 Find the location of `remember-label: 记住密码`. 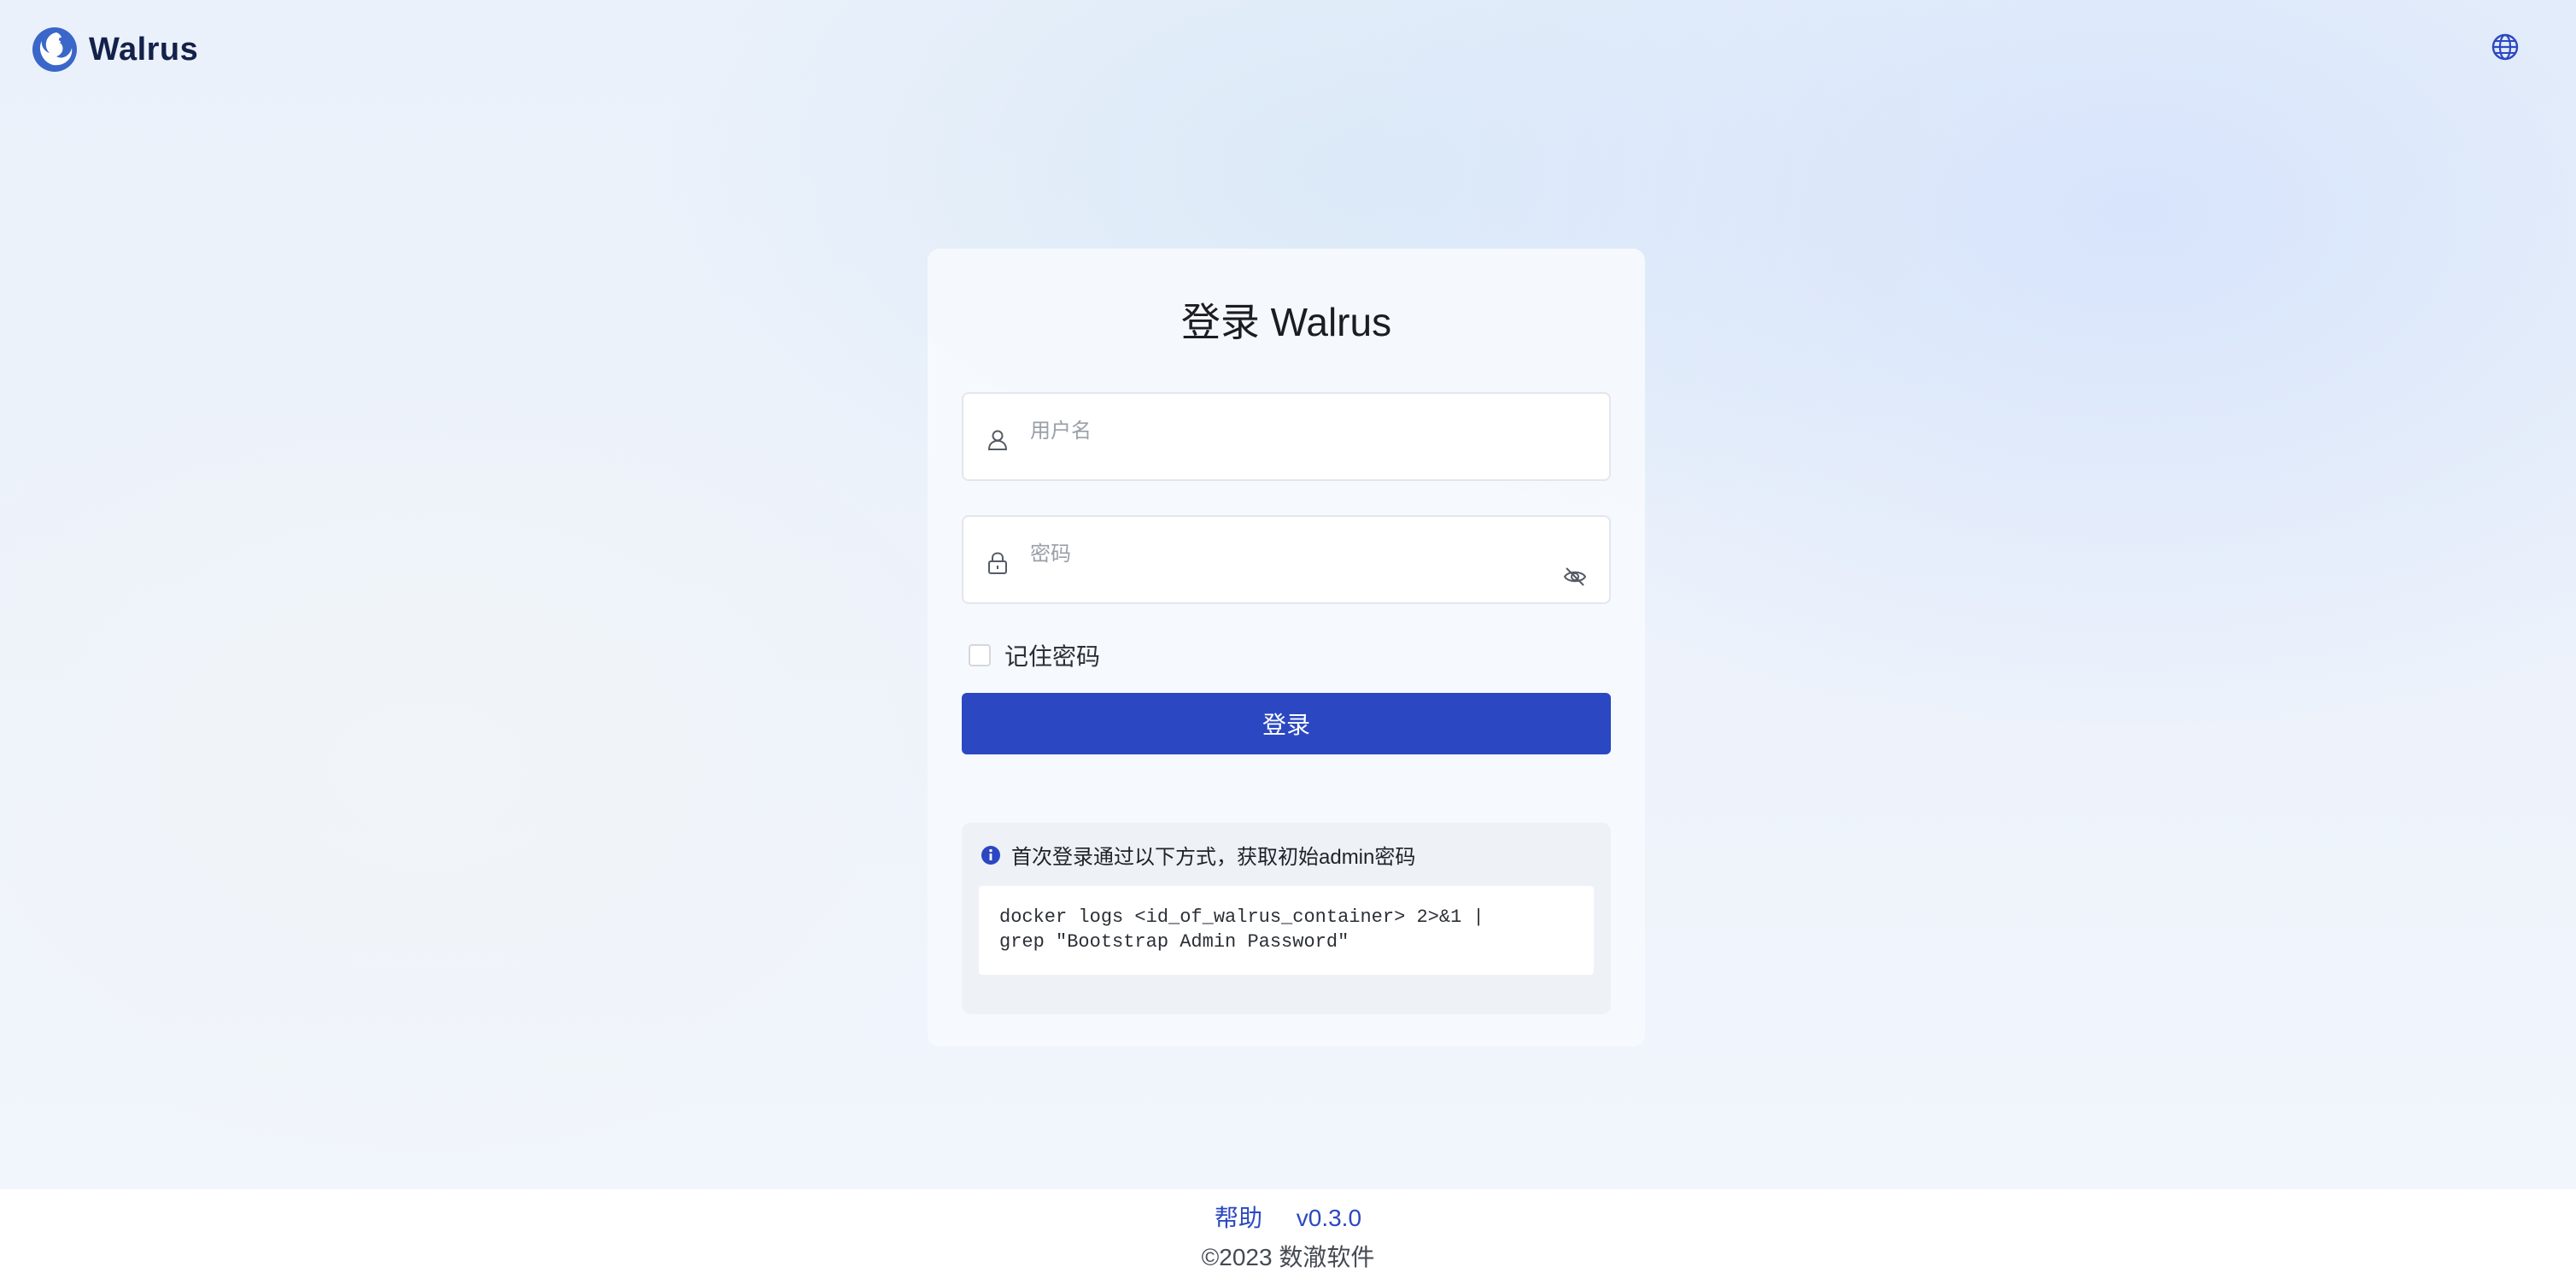

remember-label: 记住密码 is located at coordinates (1052, 656).